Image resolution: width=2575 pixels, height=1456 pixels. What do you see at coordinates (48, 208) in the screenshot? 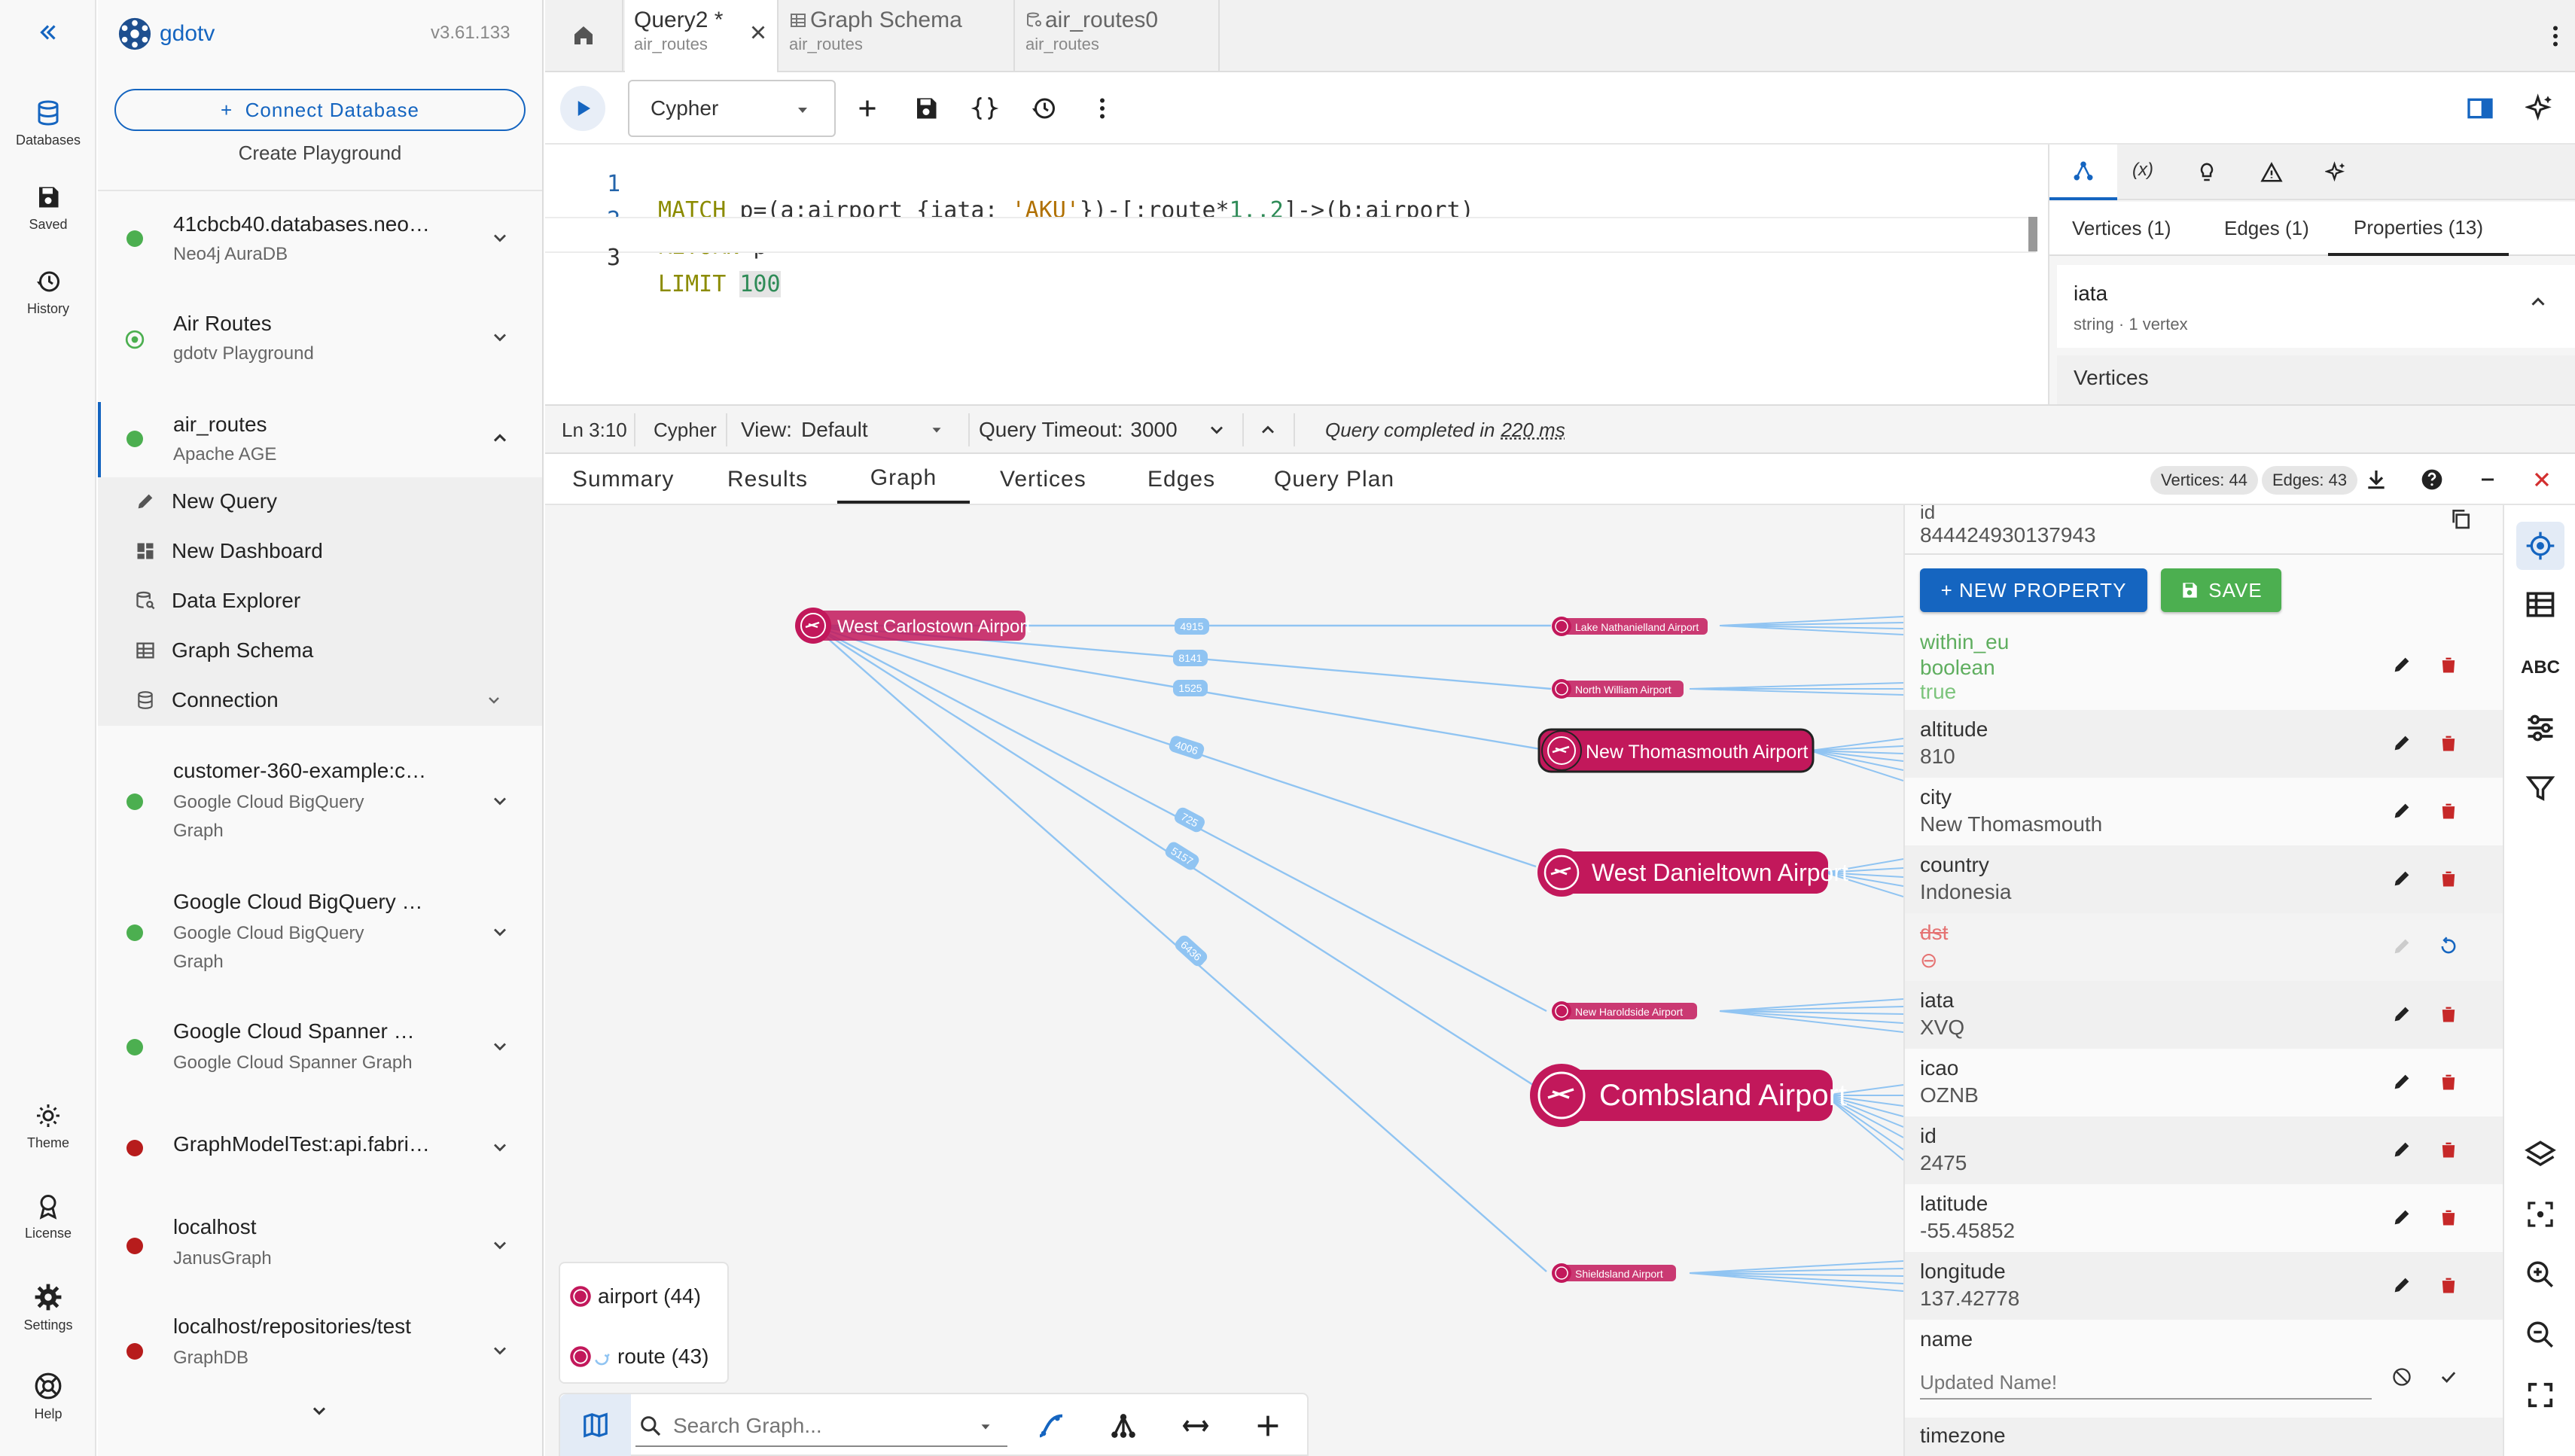
I see `saved-nav-button: Saved` at bounding box center [48, 208].